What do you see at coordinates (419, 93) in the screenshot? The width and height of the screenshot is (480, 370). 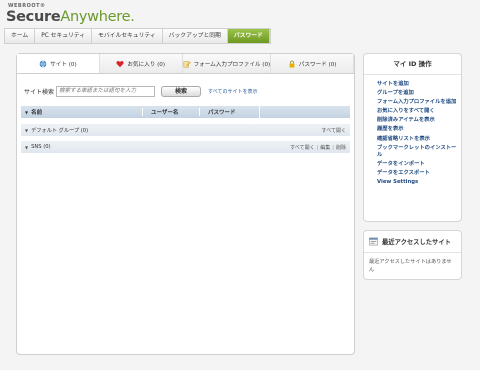 I see `add-group-link: グループを追加` at bounding box center [419, 93].